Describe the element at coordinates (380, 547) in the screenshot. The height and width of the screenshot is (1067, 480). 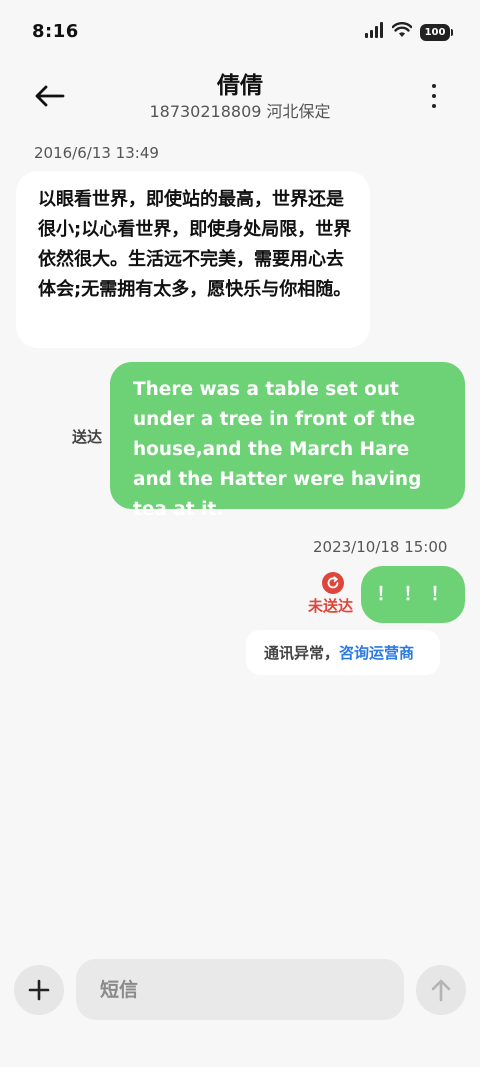
I see `message-timestamp: 2023/10/18 15:00` at that location.